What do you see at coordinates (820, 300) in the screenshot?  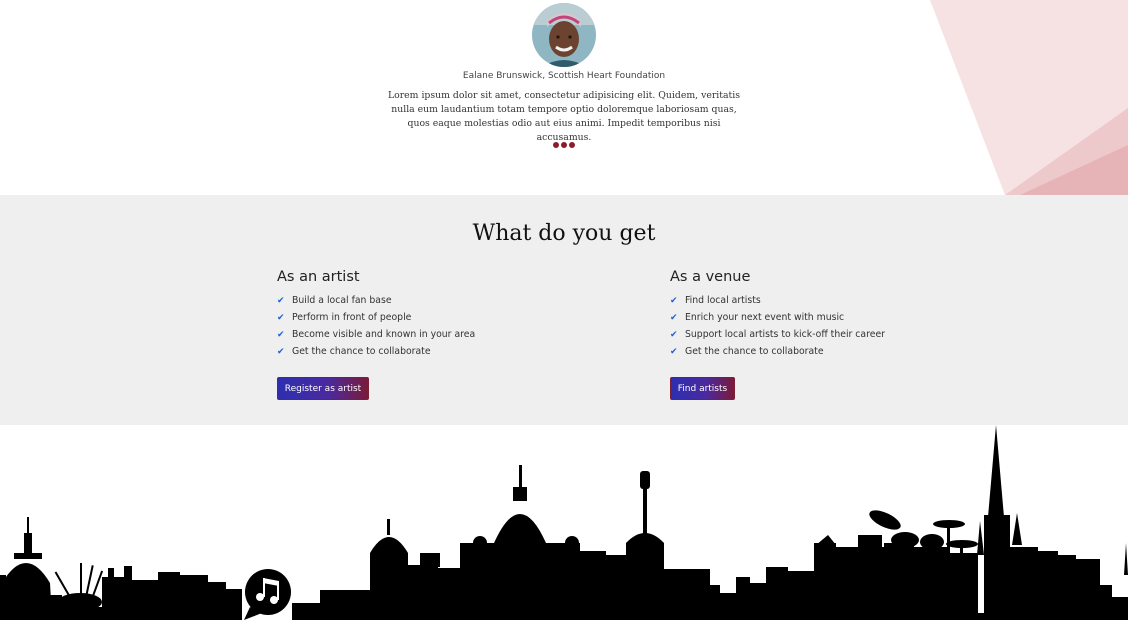 I see `list-item: ✔ Find local artists` at bounding box center [820, 300].